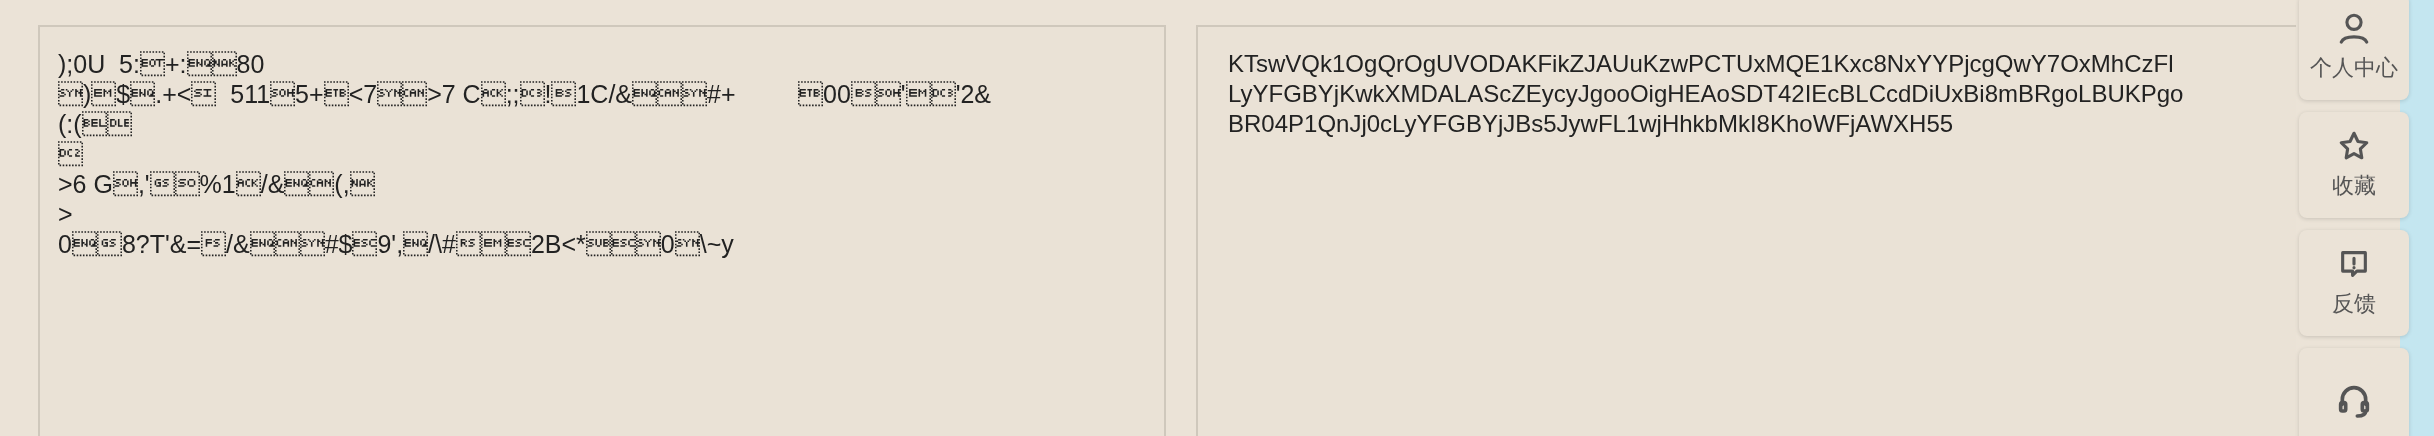 The image size is (2434, 436). I want to click on text-line: BR04P1QnJj0cLyYFGBYjJBs5JywFL1wjHhkbMkI8KhoWFjAWXH55, so click(1591, 124).